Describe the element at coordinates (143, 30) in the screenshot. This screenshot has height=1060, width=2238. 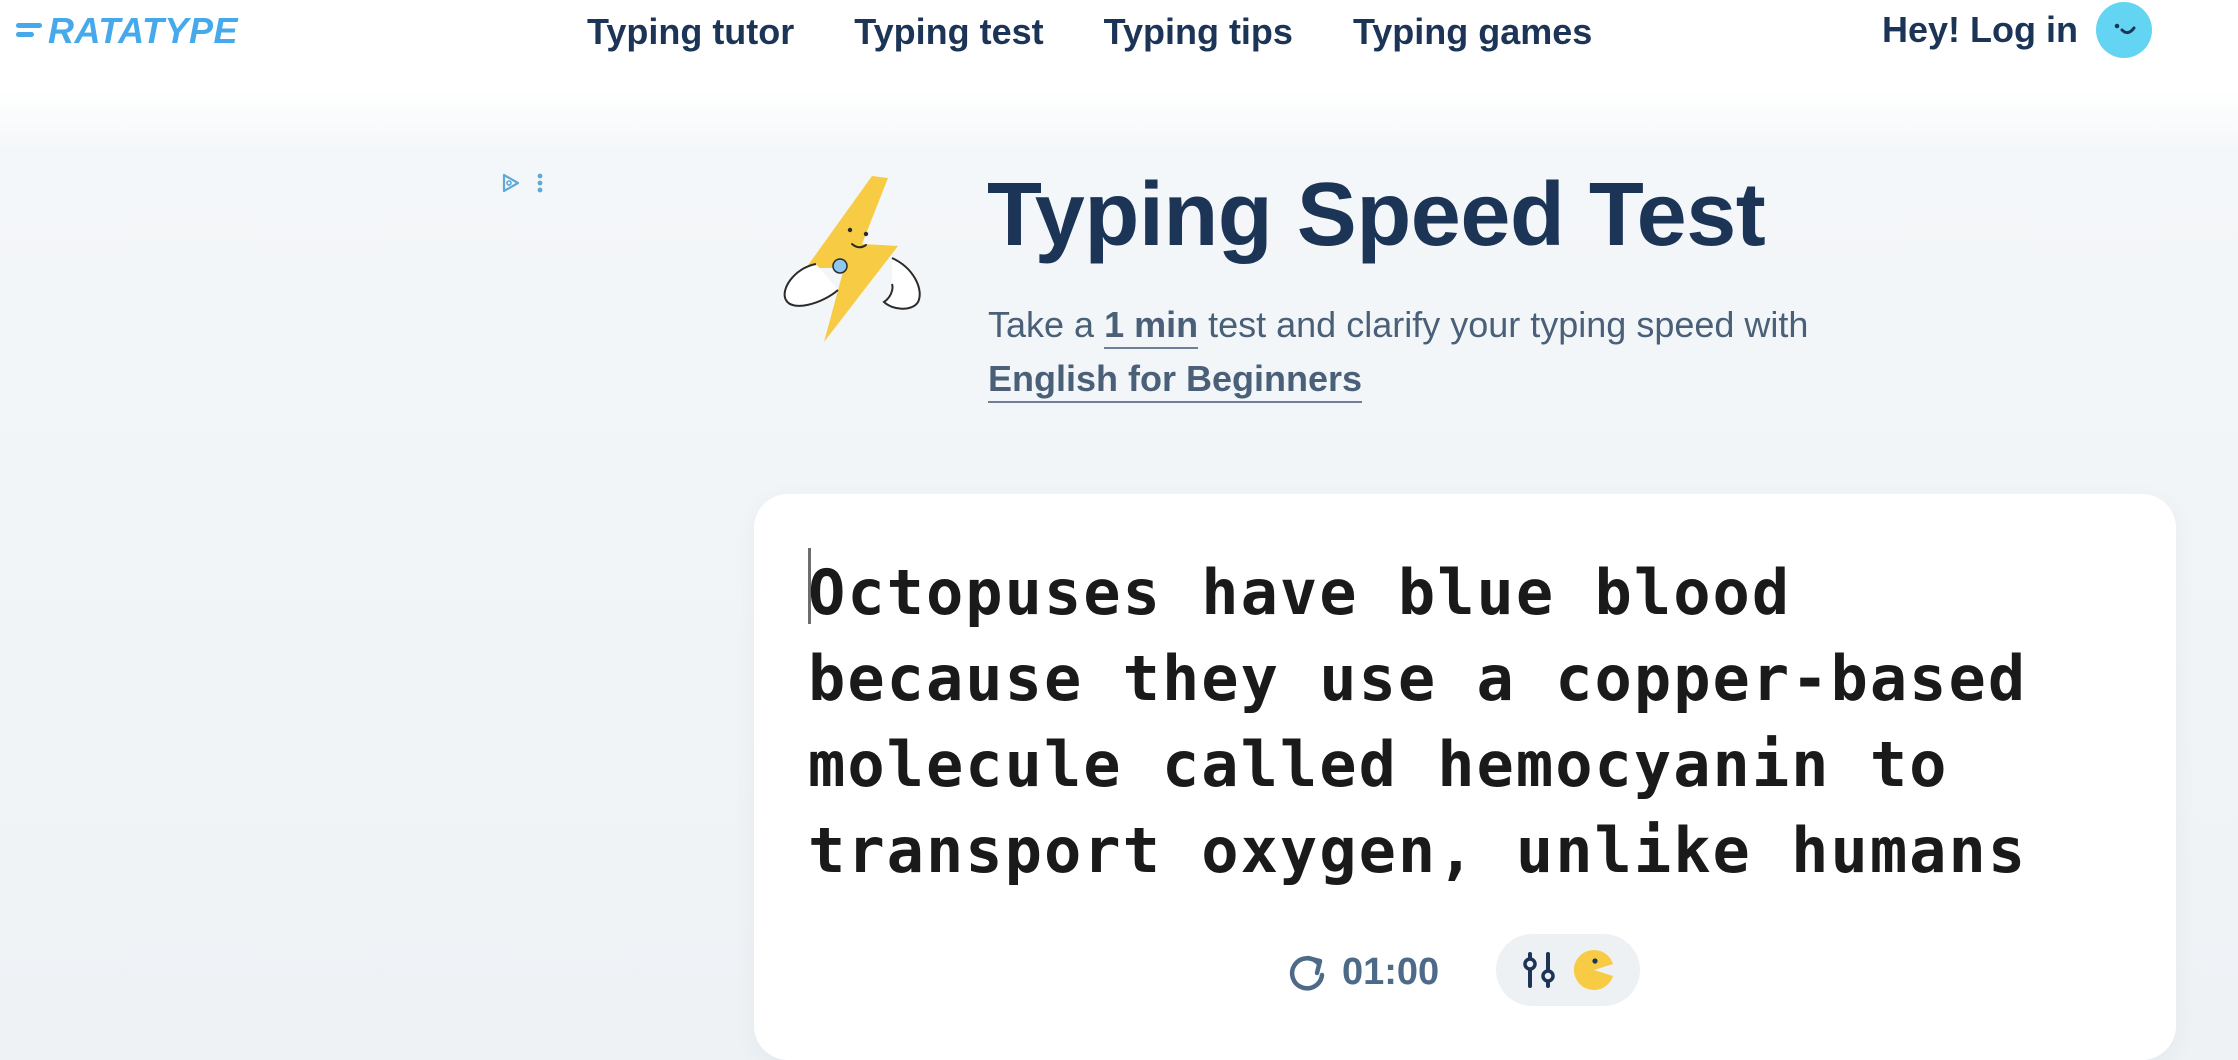
I see `logo-text: RATATYPE` at that location.